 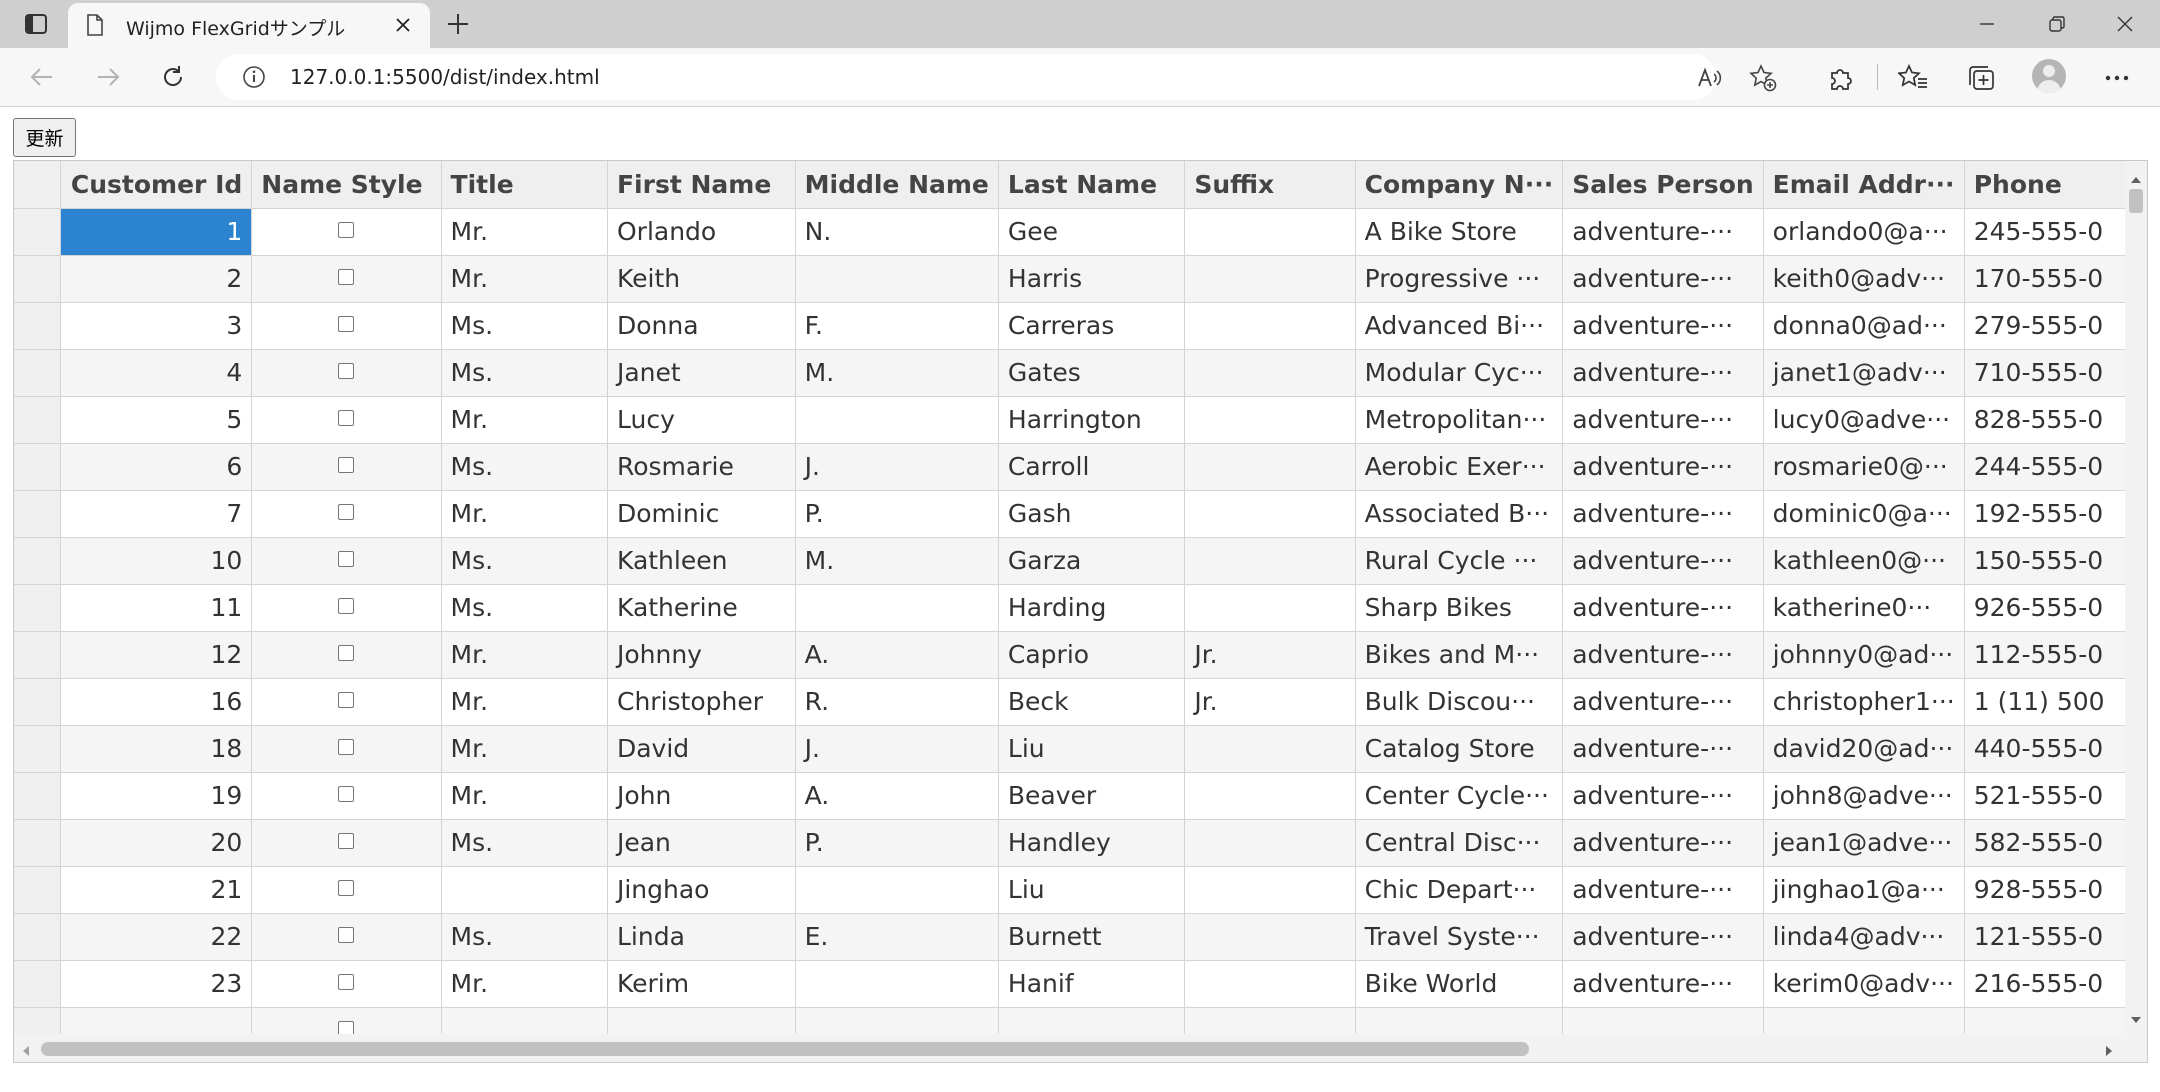 I want to click on customer-id-cell: 4, so click(x=156, y=373).